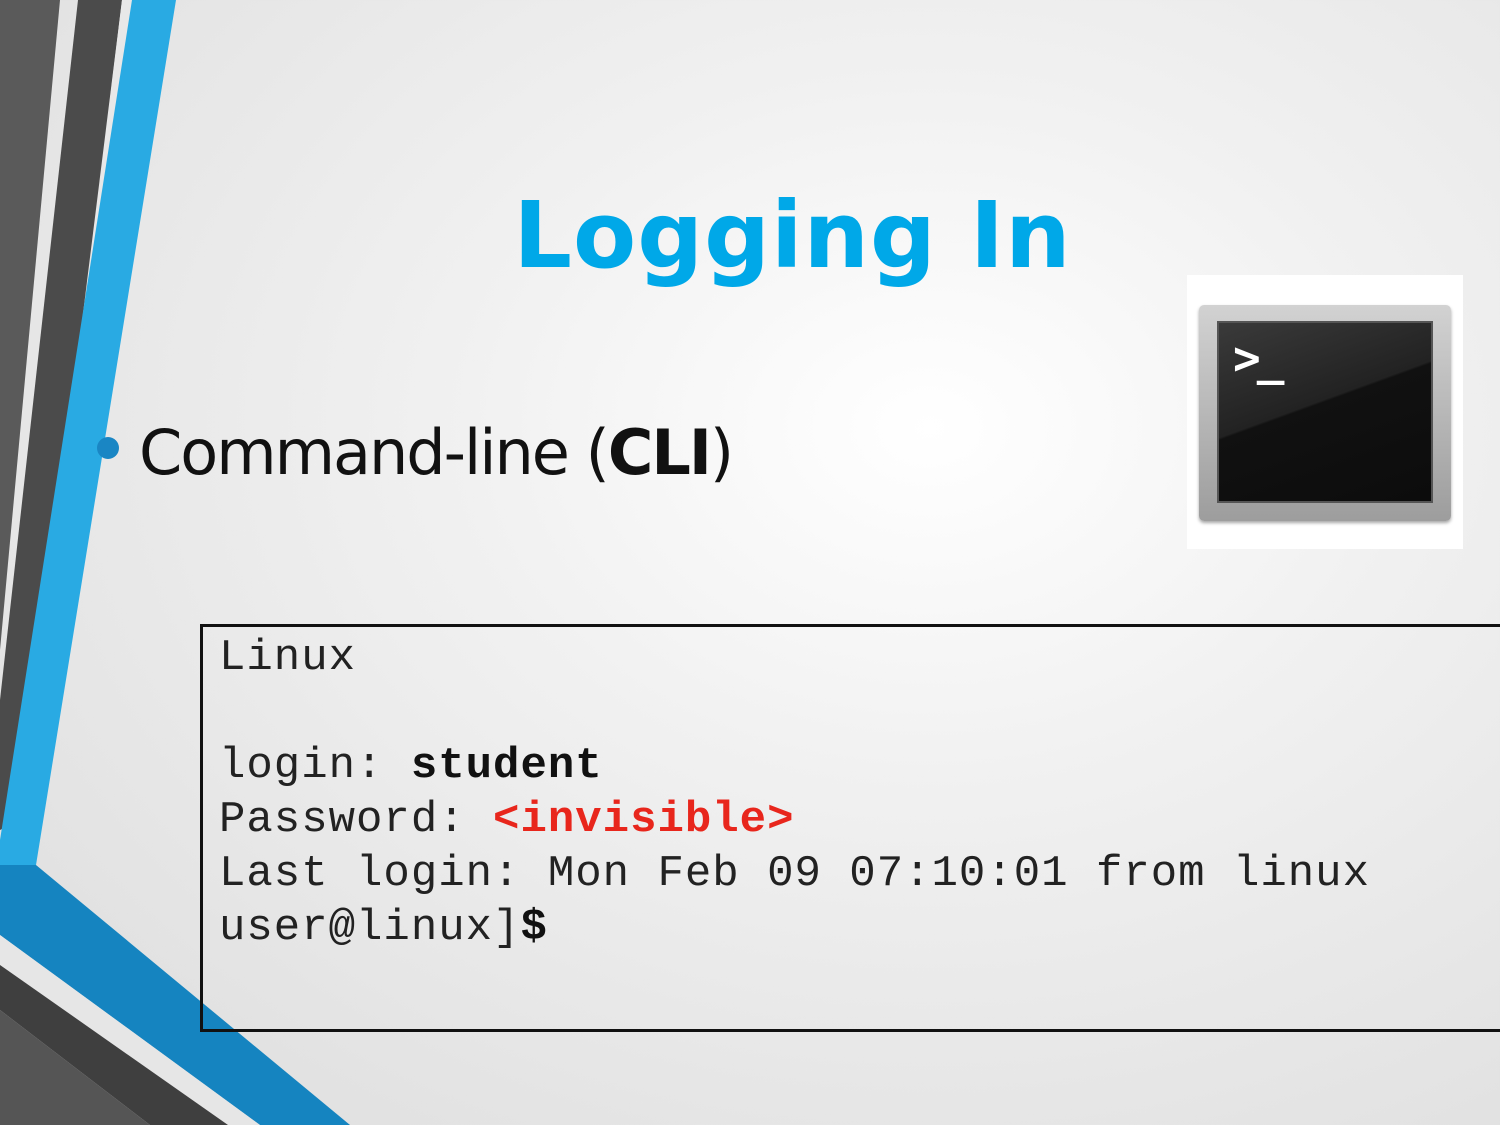  I want to click on console-line-password: Password: <invisible>, so click(507, 820).